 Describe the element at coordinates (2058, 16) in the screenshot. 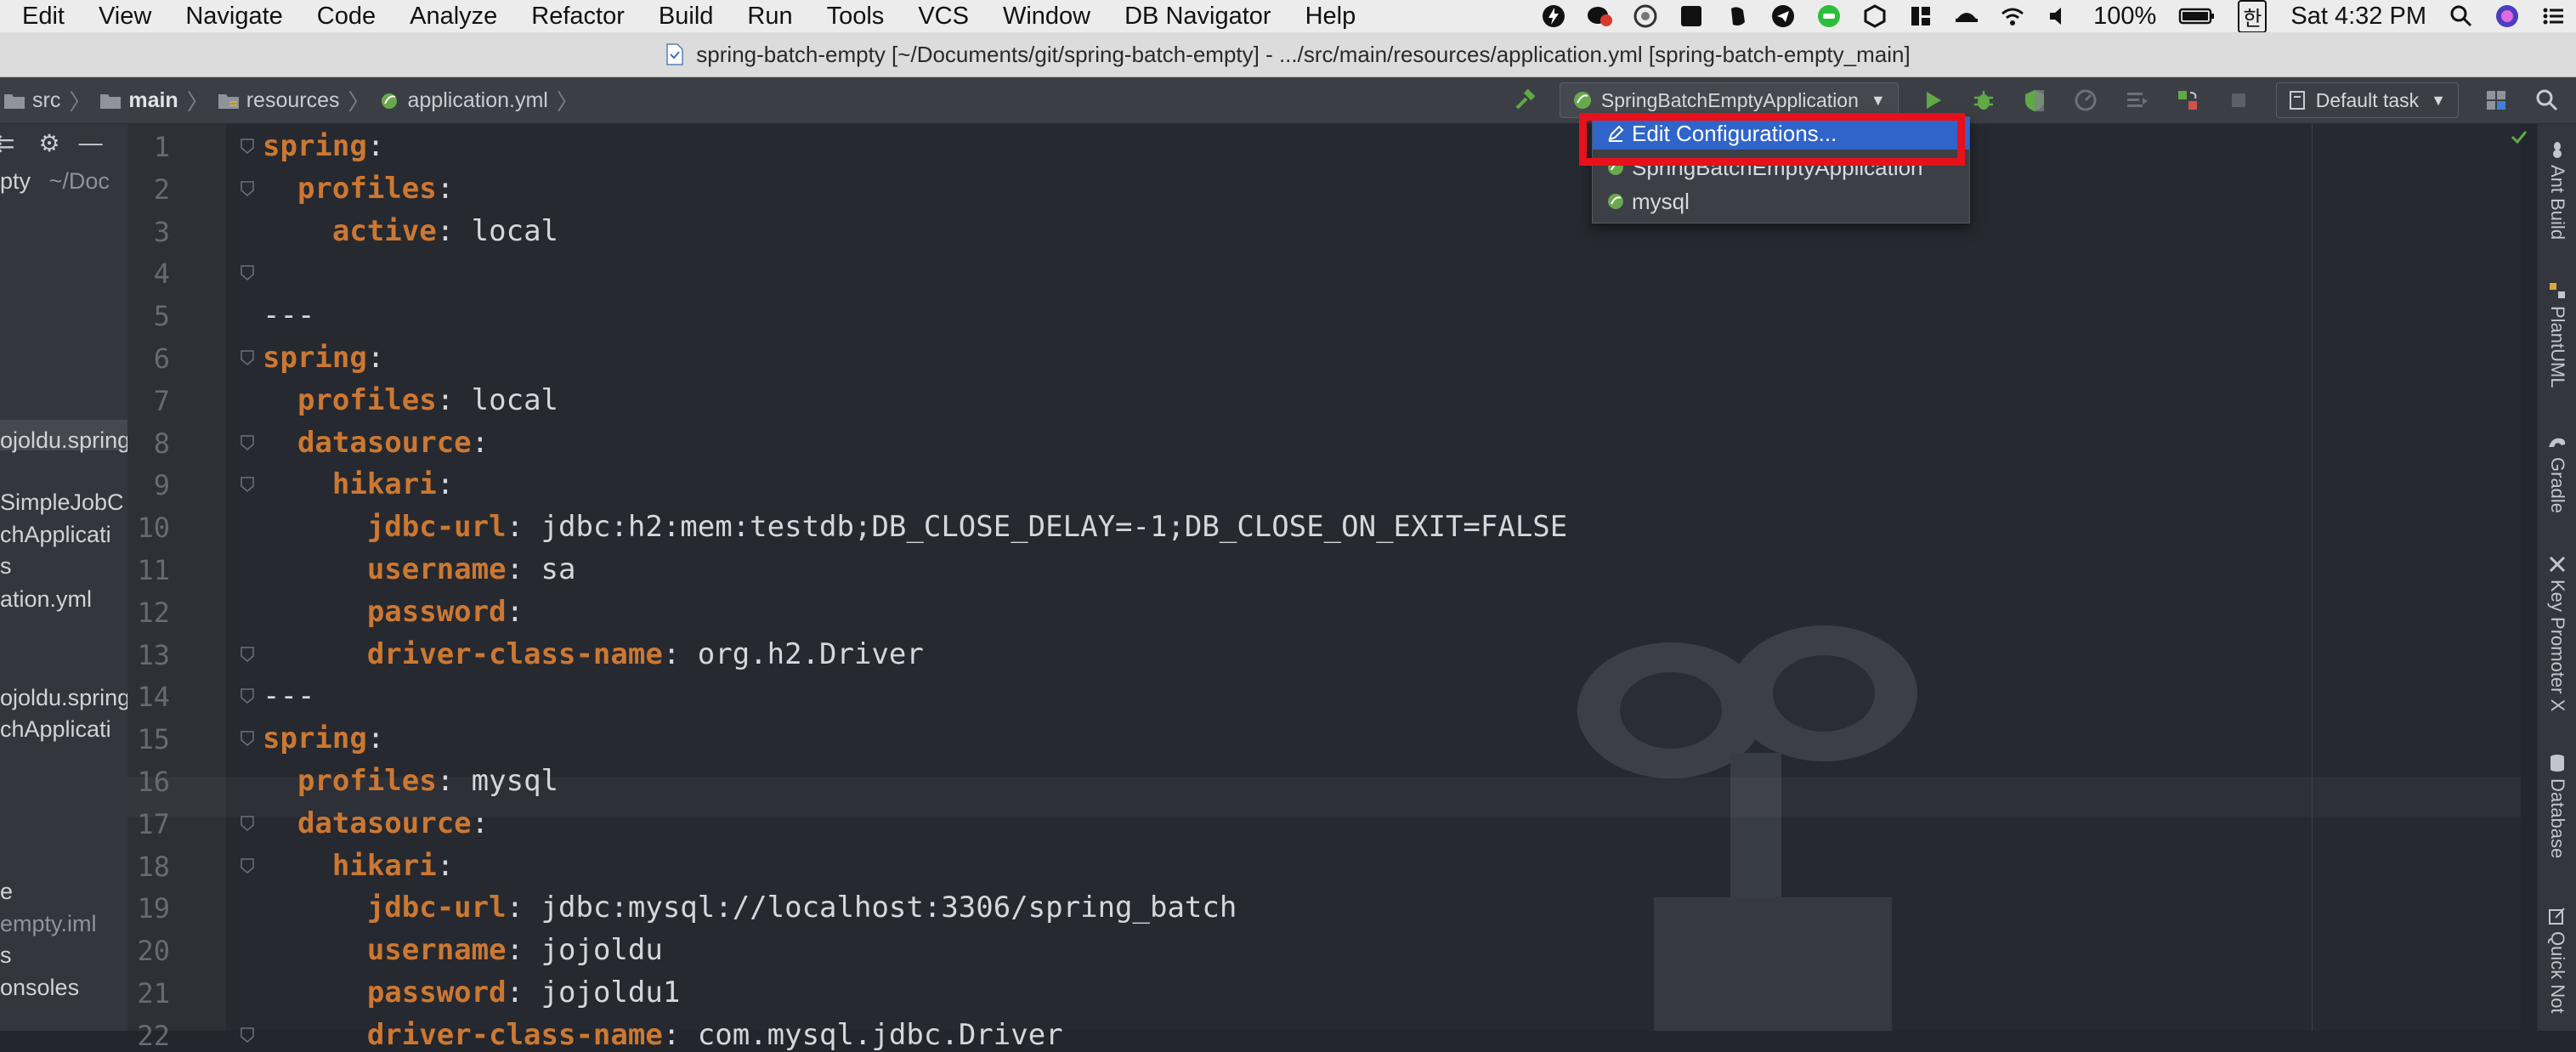

I see `volume-icon` at that location.